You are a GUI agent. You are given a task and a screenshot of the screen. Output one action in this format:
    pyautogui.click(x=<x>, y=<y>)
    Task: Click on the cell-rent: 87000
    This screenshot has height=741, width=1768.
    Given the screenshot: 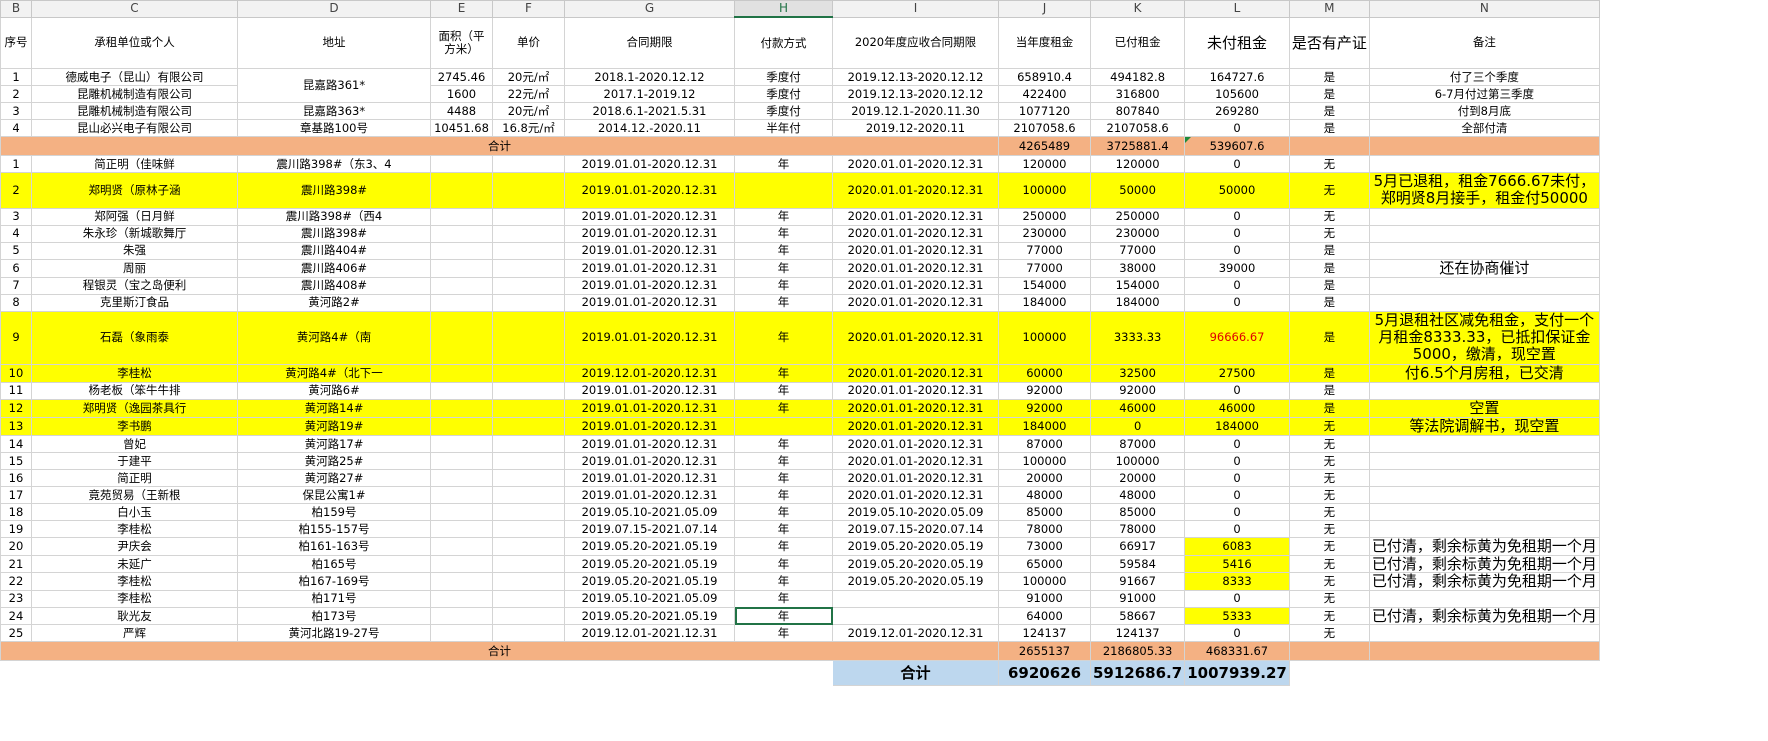 What is the action you would take?
    pyautogui.click(x=1044, y=444)
    